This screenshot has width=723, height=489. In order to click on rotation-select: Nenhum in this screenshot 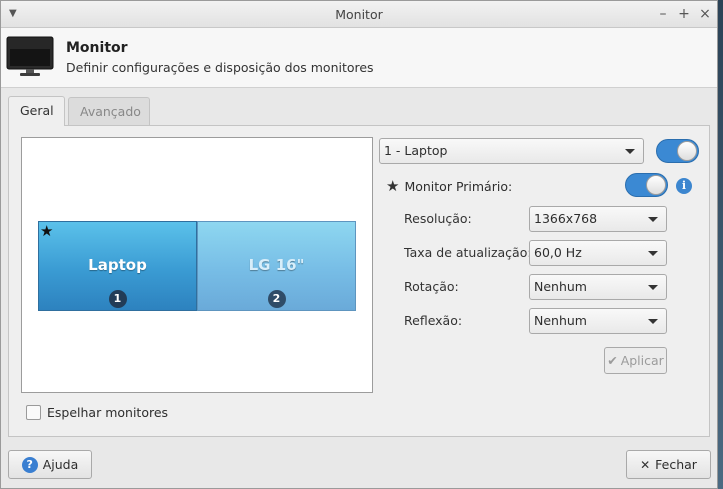, I will do `click(598, 287)`.